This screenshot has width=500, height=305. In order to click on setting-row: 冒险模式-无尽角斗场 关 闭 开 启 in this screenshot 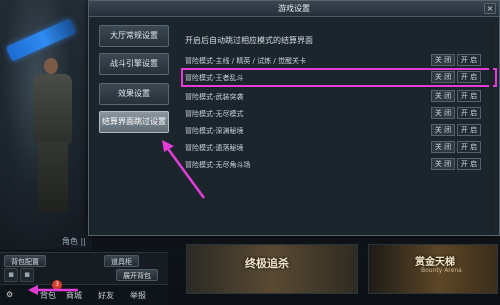, I will do `click(339, 164)`.